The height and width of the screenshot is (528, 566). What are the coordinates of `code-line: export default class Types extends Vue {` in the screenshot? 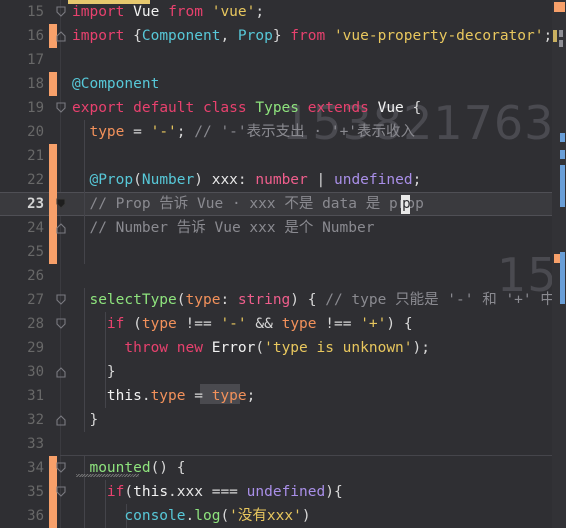 It's located at (283, 108).